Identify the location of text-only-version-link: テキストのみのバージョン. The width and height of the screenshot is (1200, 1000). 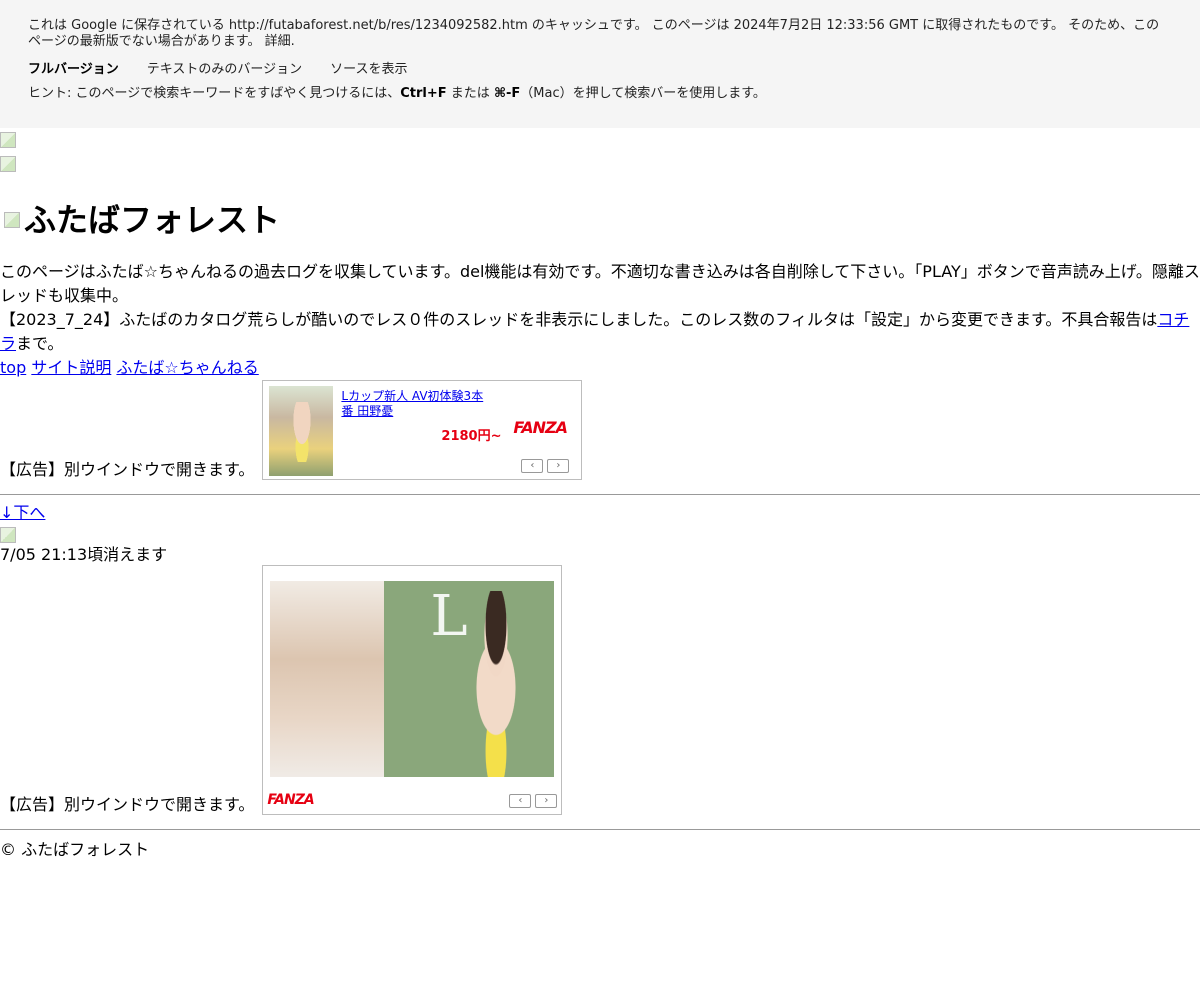
(224, 70).